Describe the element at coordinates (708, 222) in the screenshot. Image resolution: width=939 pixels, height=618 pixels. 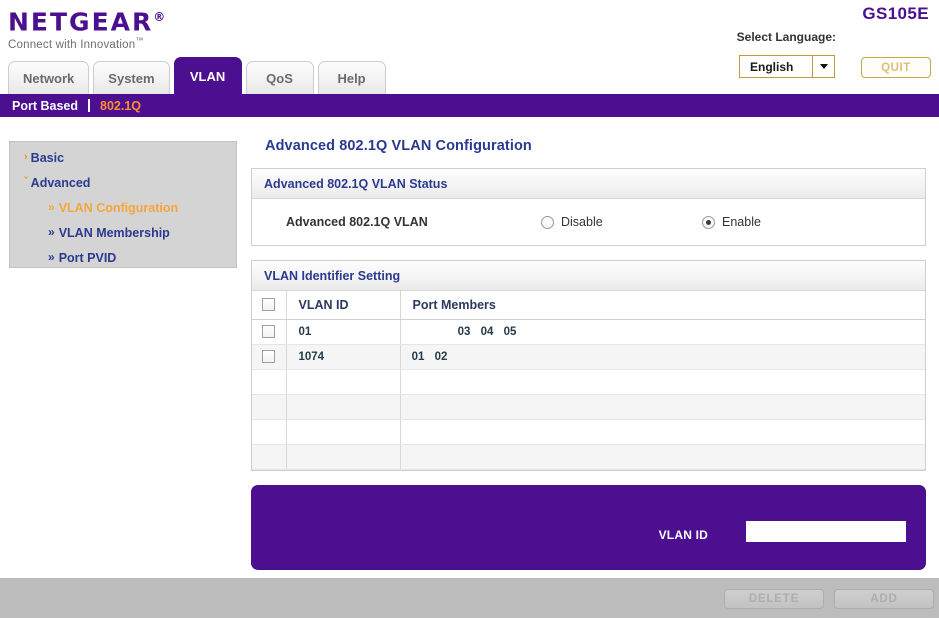
I see `radio-enable-indicator` at that location.